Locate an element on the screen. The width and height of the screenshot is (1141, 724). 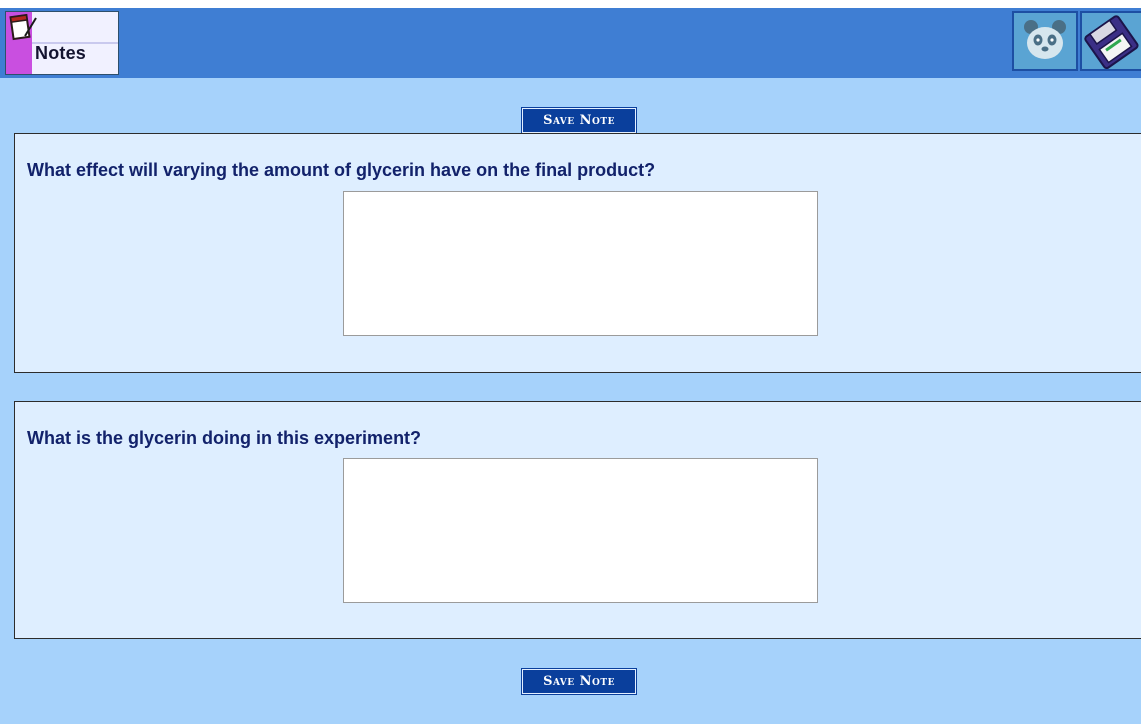
notes-logo: Notes is located at coordinates (62, 43).